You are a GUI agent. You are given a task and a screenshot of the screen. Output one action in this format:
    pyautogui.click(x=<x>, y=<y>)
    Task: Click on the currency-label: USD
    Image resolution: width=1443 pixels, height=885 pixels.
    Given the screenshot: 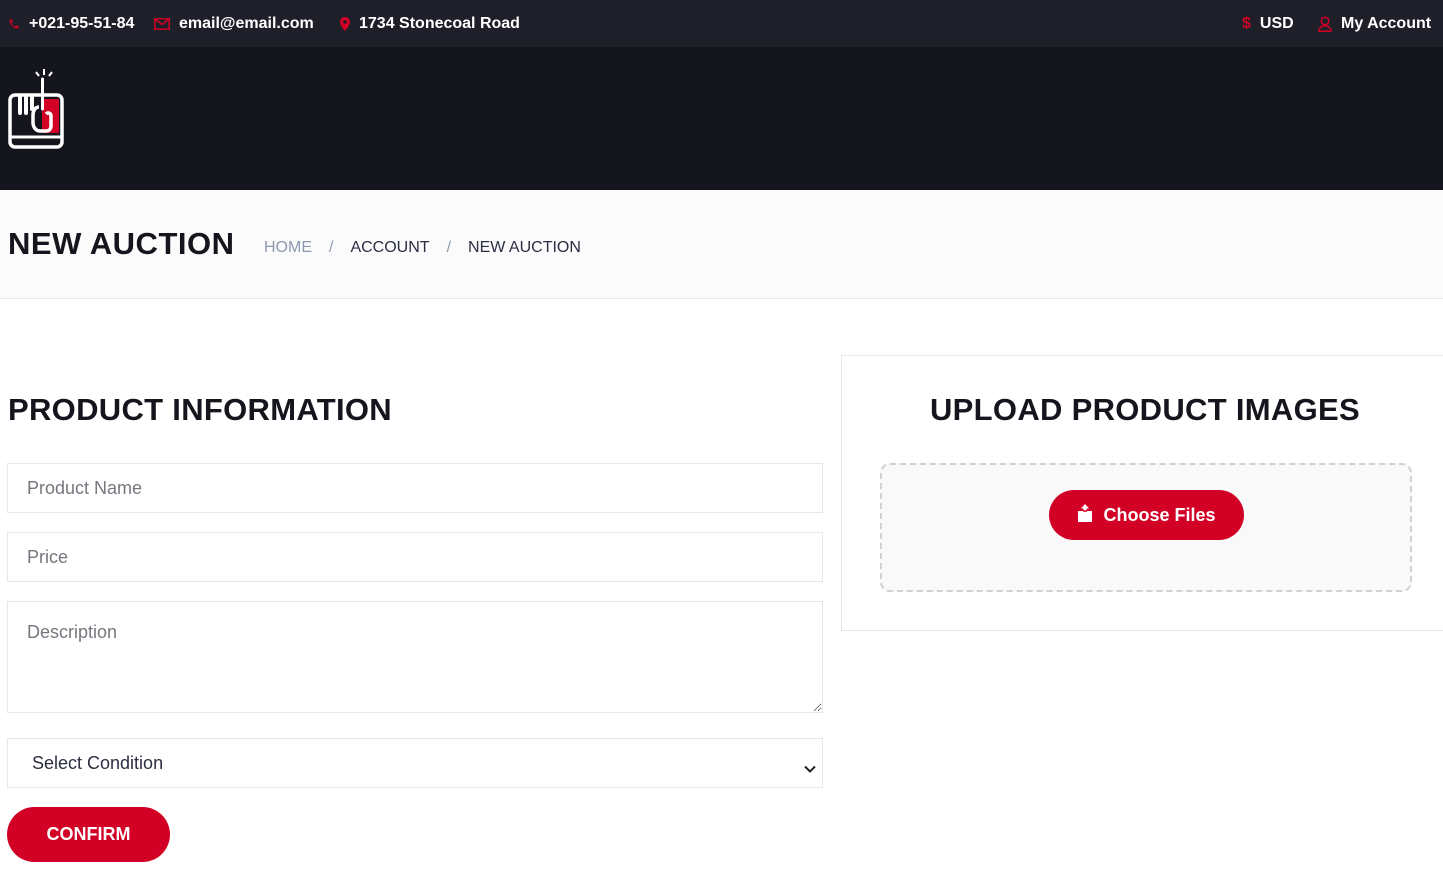 What is the action you would take?
    pyautogui.click(x=1276, y=23)
    